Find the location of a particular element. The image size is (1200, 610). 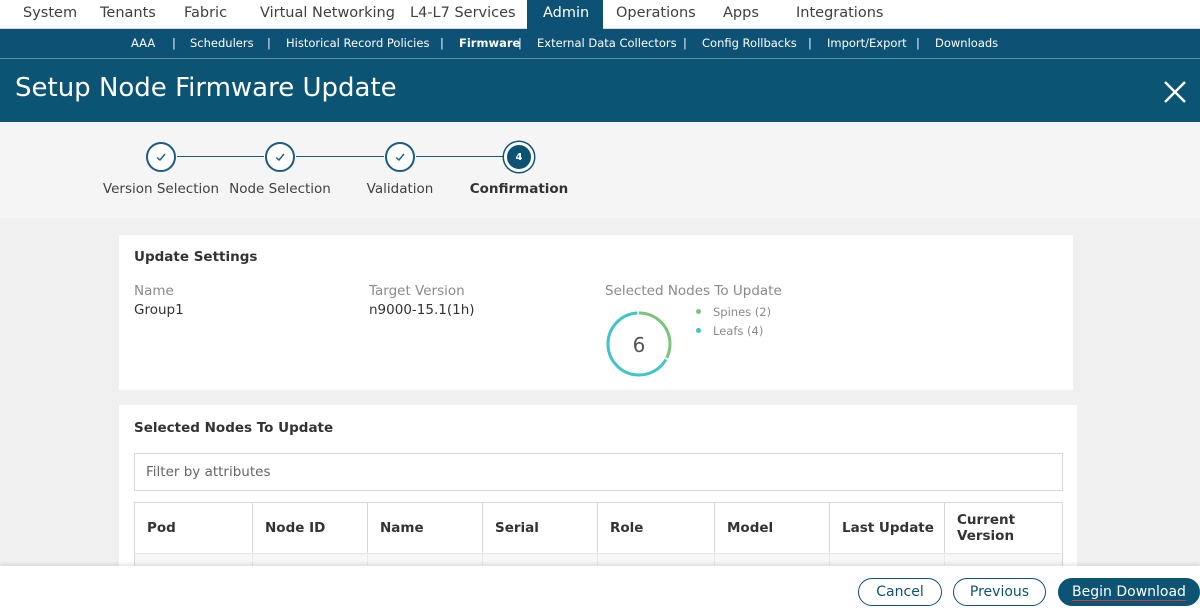

step-3-circle is located at coordinates (400, 157).